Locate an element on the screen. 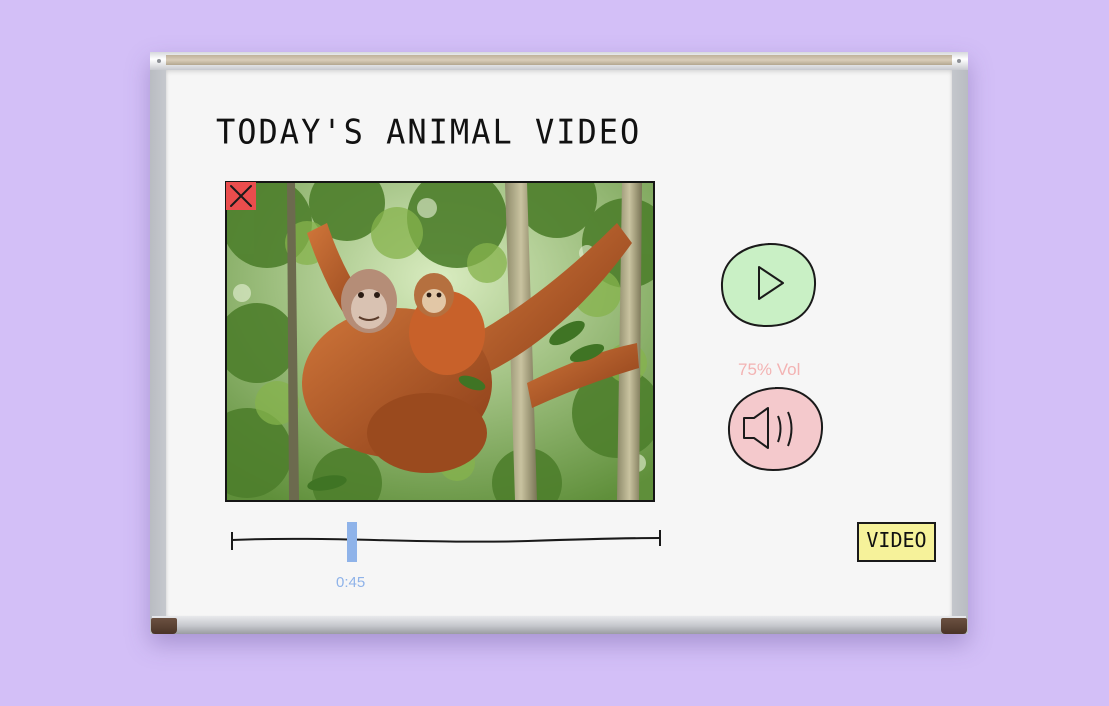 The height and width of the screenshot is (706, 1109). tray-end-cap-right is located at coordinates (954, 626).